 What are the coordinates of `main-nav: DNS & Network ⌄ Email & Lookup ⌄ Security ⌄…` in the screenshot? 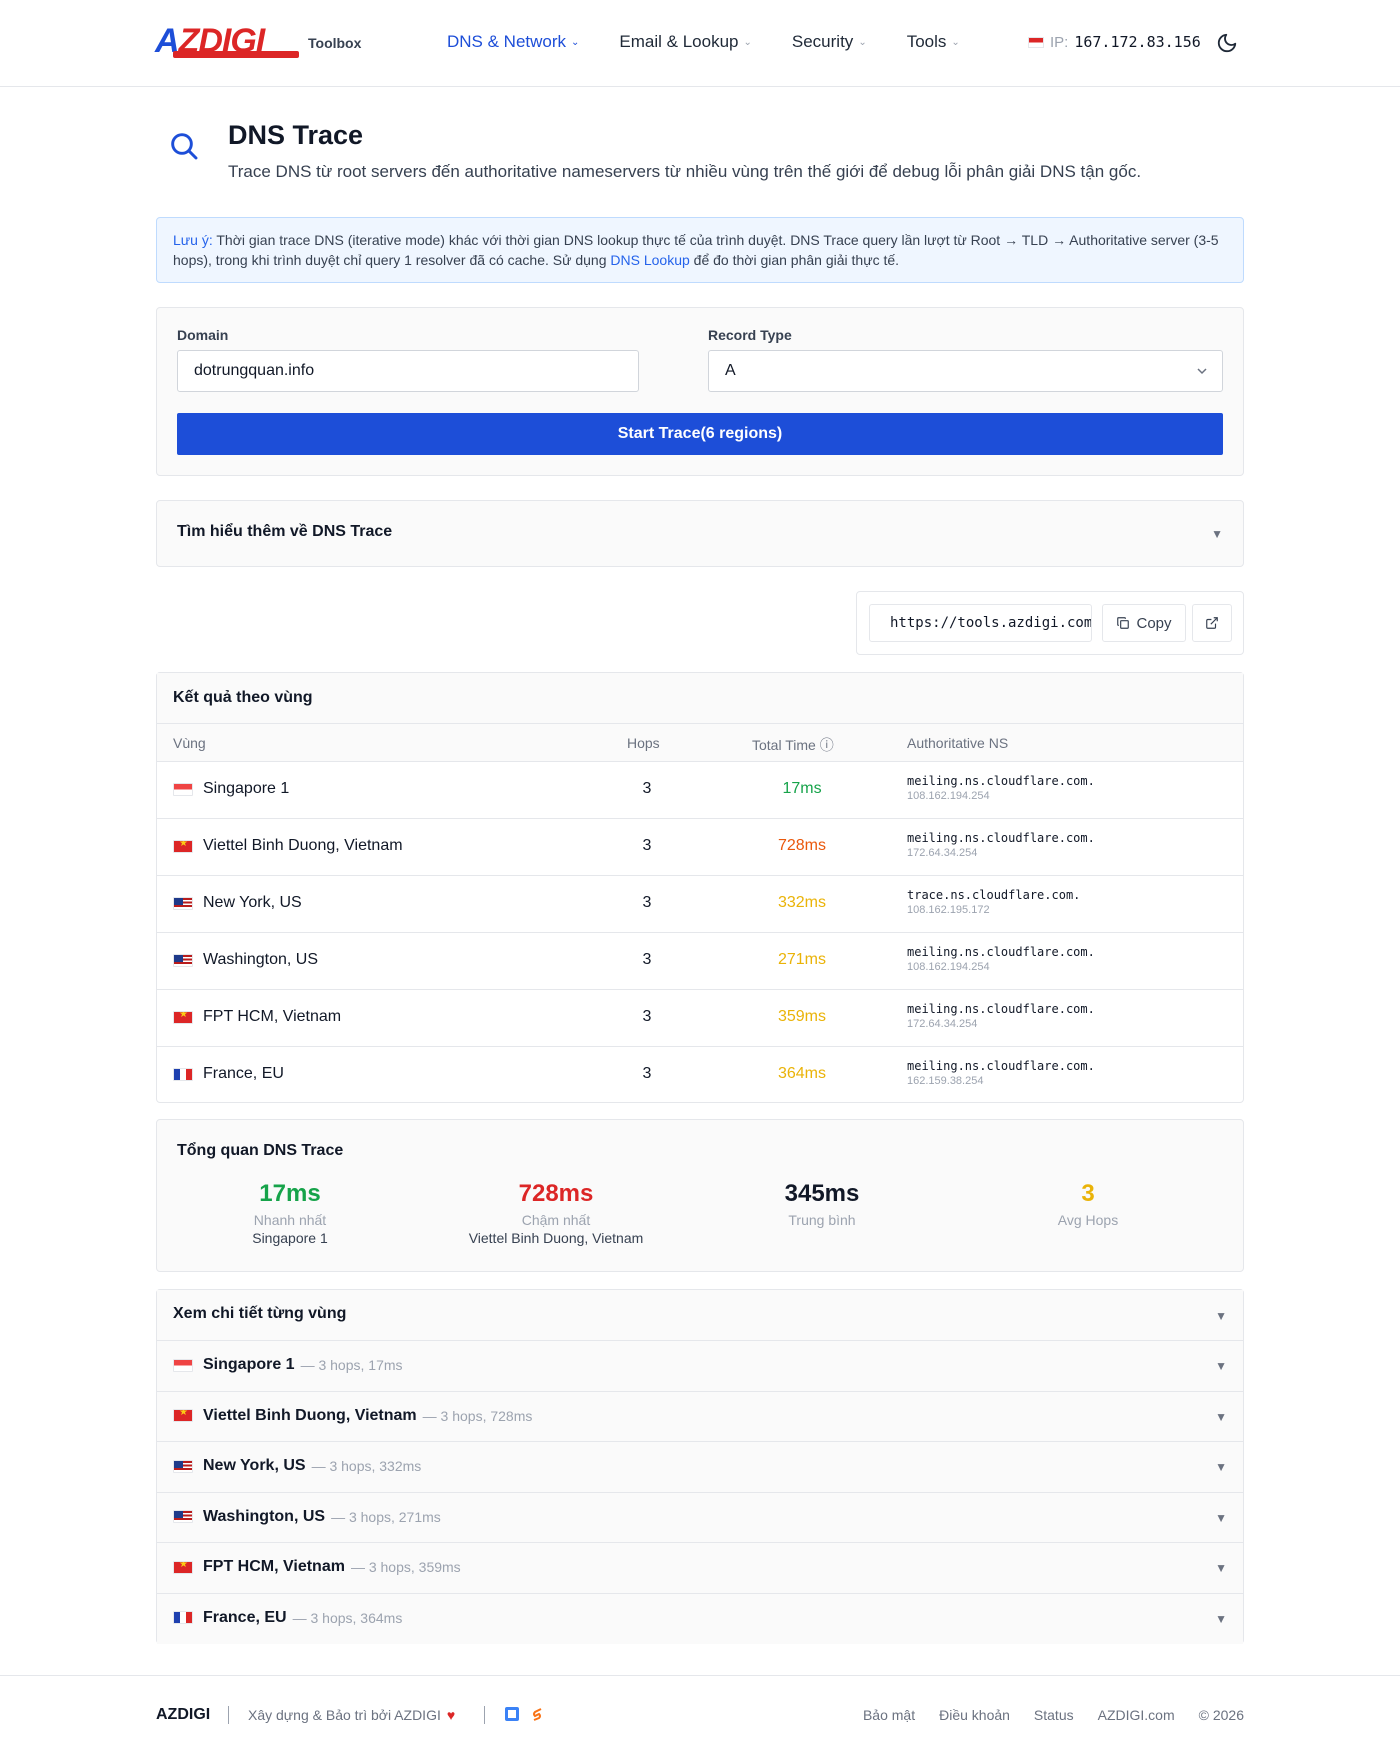 It's located at (703, 42).